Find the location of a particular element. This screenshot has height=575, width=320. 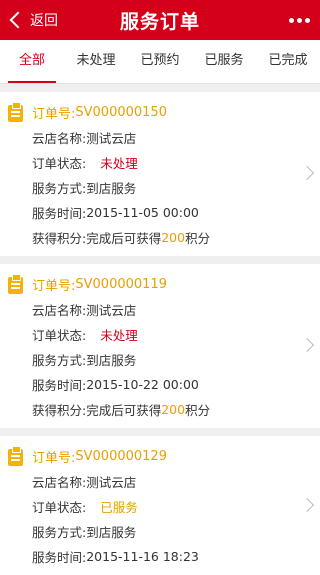

order-number: SV000000119 is located at coordinates (121, 284).